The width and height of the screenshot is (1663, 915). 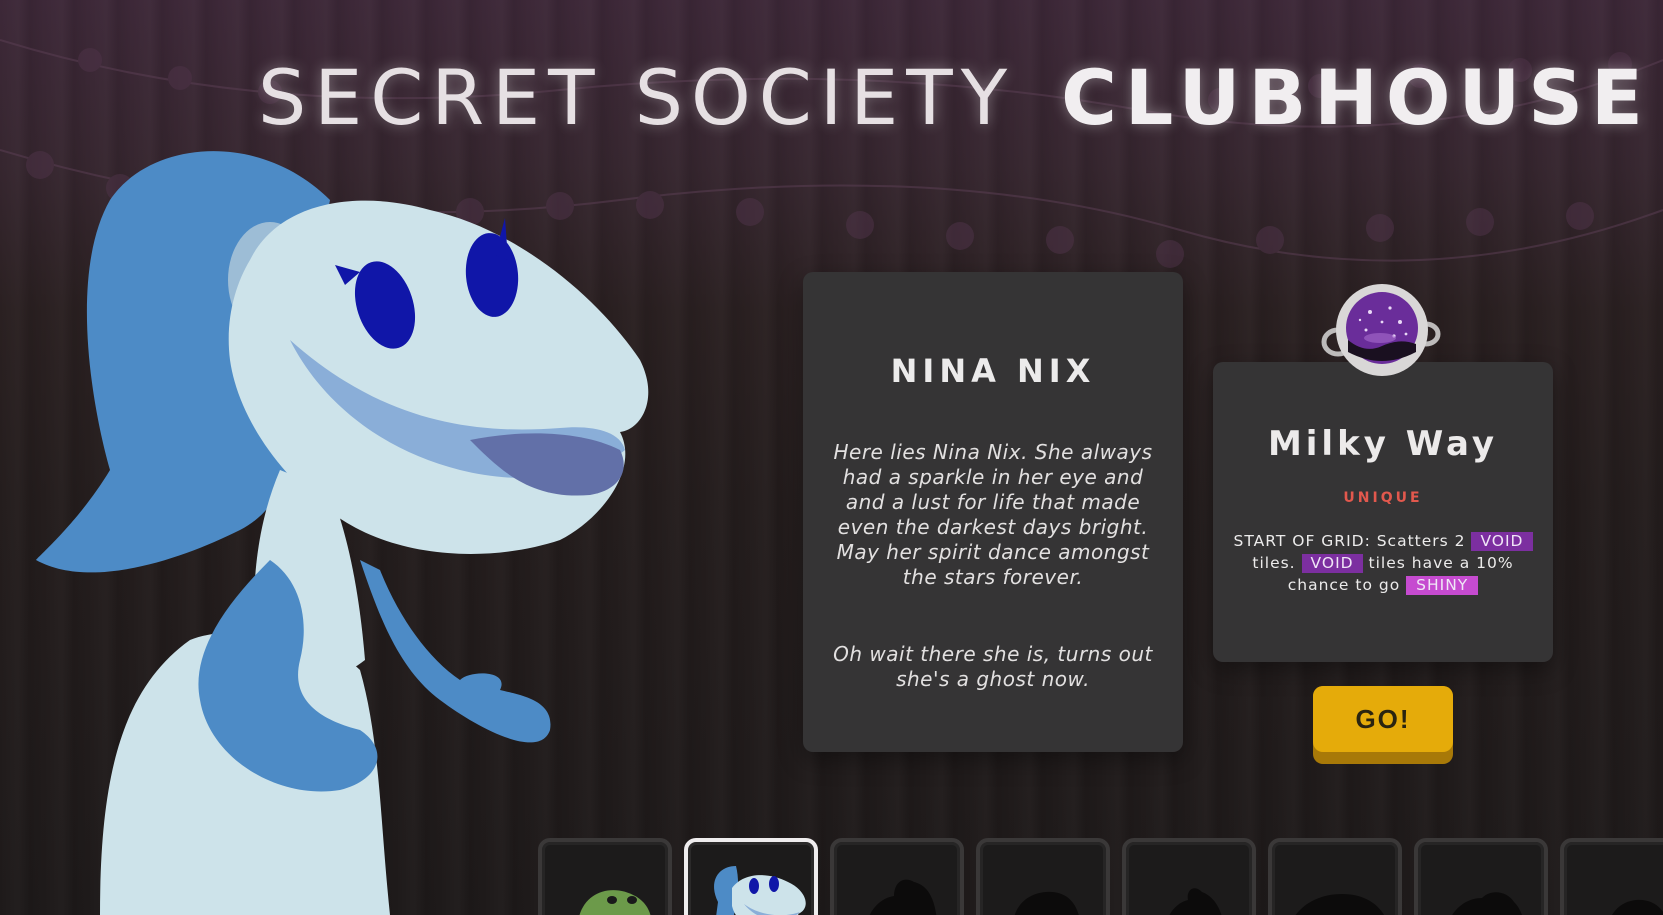 What do you see at coordinates (1383, 498) in the screenshot?
I see `item-rarity-badge: UNIQUE` at bounding box center [1383, 498].